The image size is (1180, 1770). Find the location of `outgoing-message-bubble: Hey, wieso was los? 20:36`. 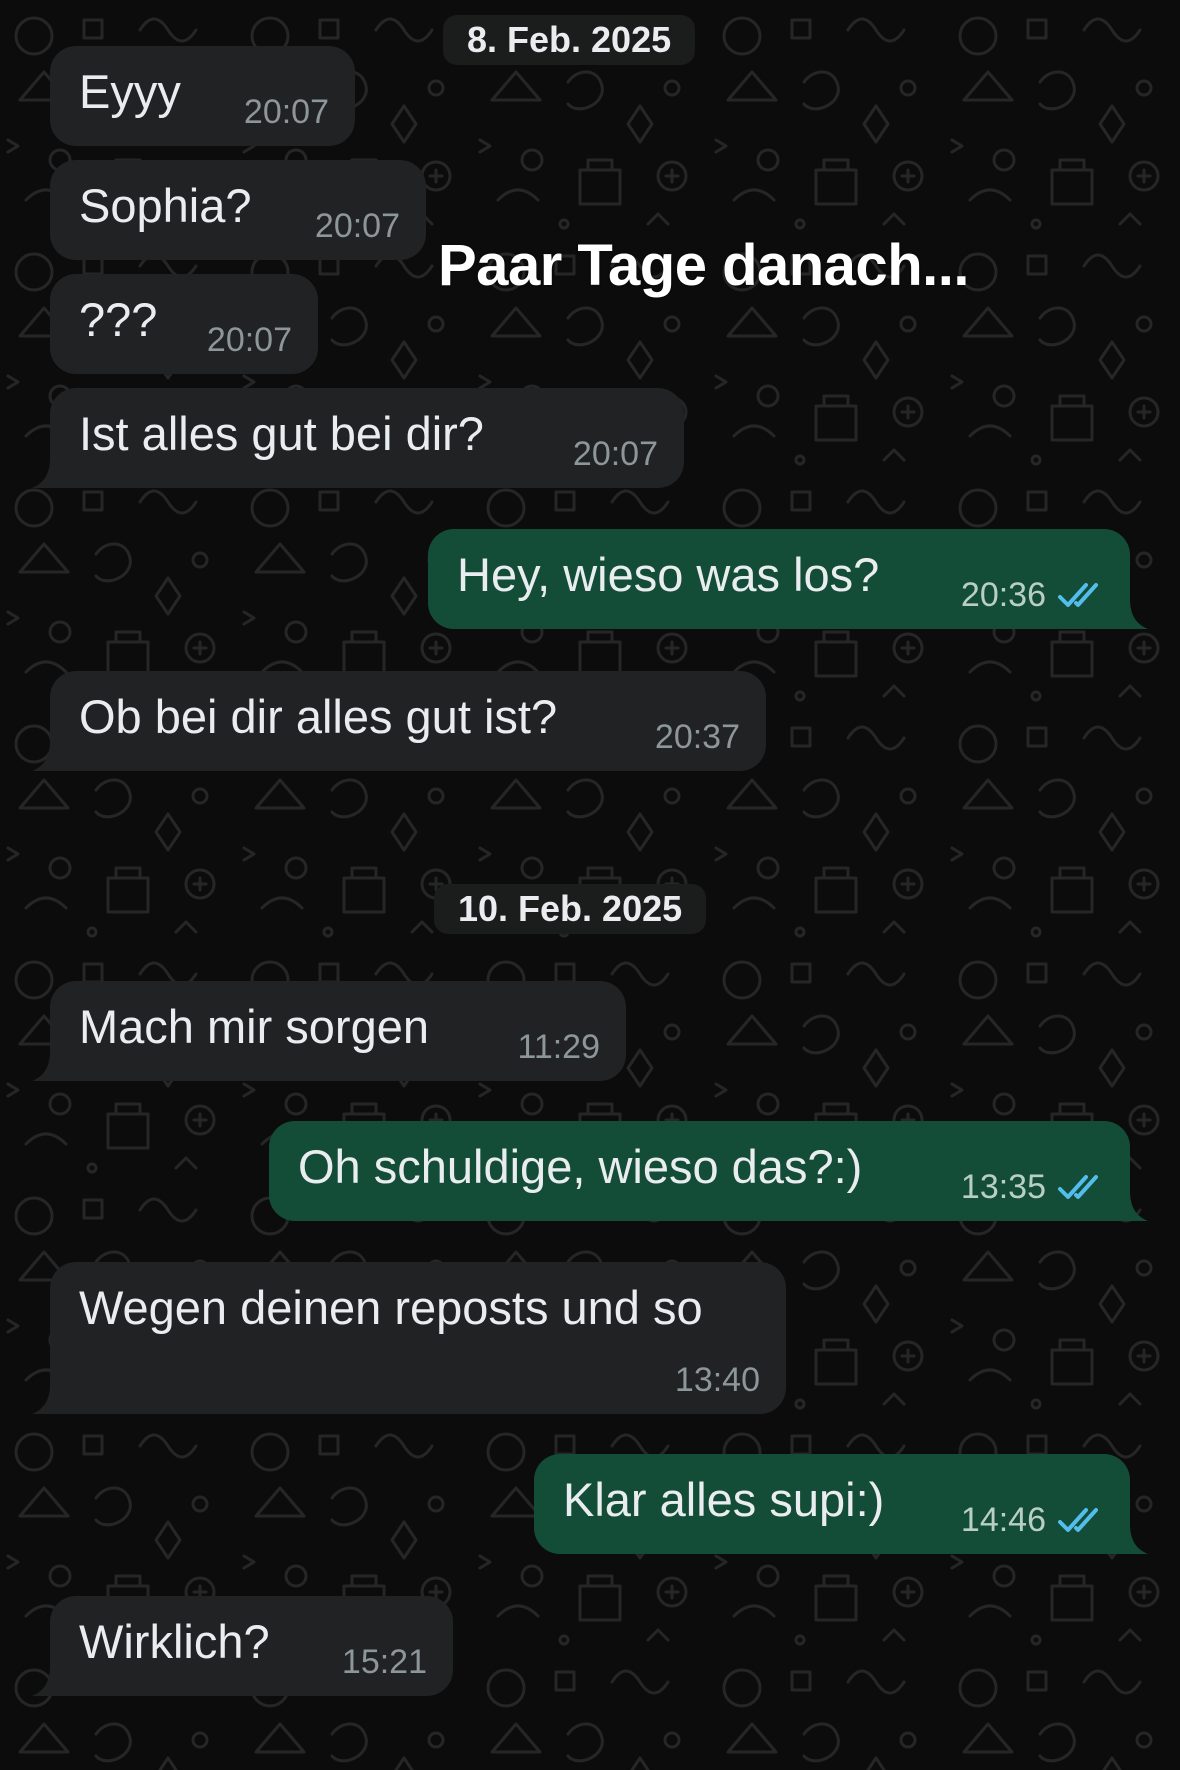

outgoing-message-bubble: Hey, wieso was los? 20:36 is located at coordinates (788, 579).